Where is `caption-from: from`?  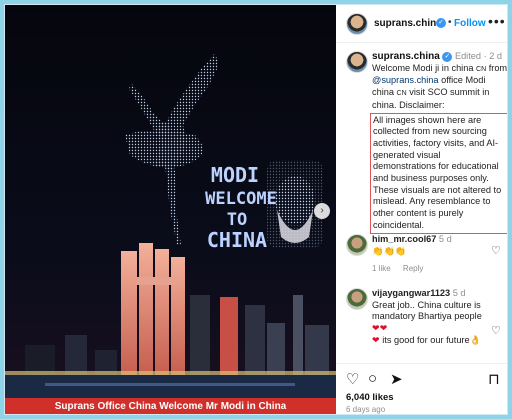
caption-from: from is located at coordinates (498, 67).